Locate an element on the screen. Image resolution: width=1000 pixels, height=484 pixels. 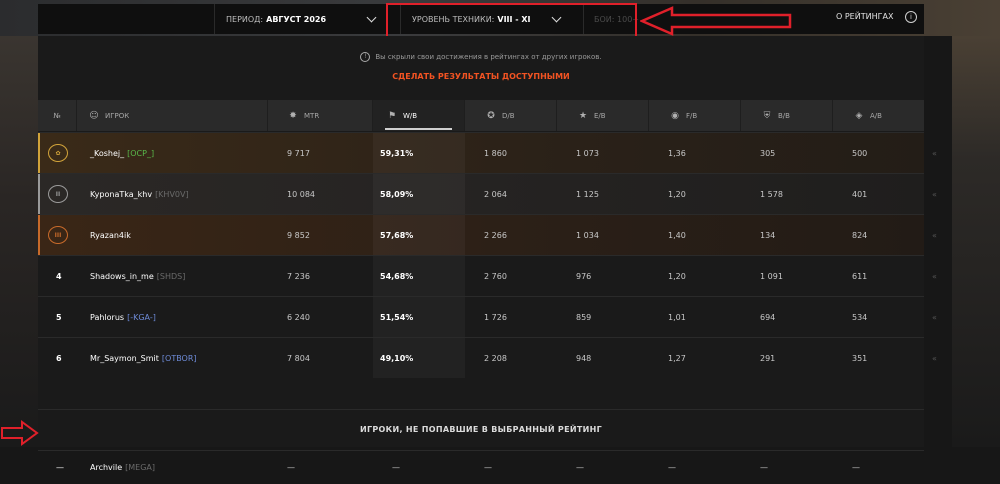
player-name: Ryazan4ik is located at coordinates (110, 235).